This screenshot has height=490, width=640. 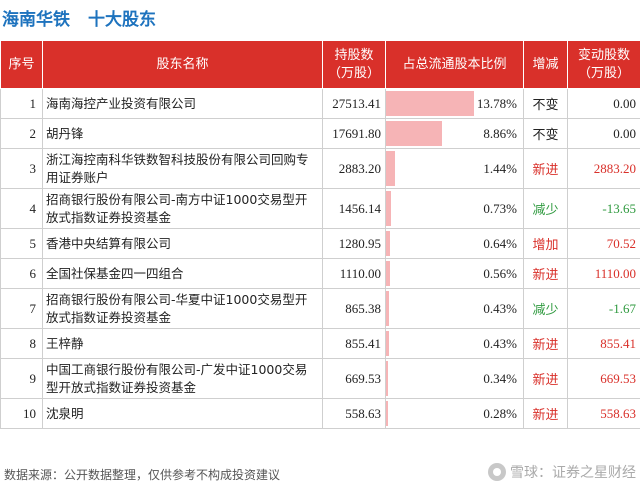 I want to click on ratio-cell: 0.64%, so click(x=454, y=243).